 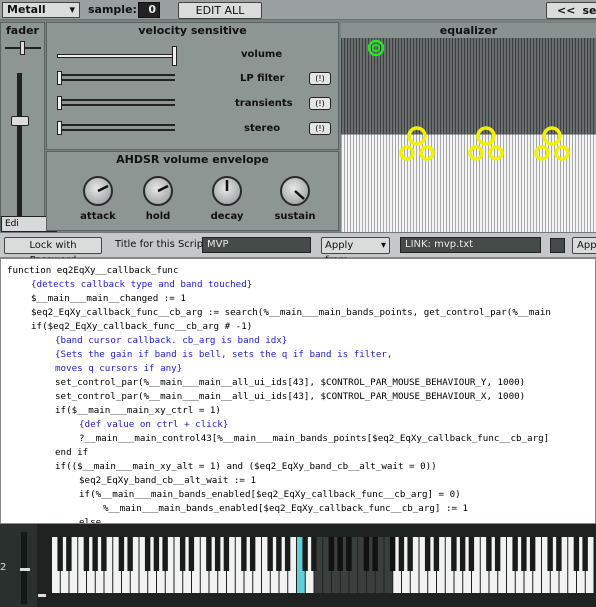 I want to click on instrument-name: Metall, so click(x=26, y=9).